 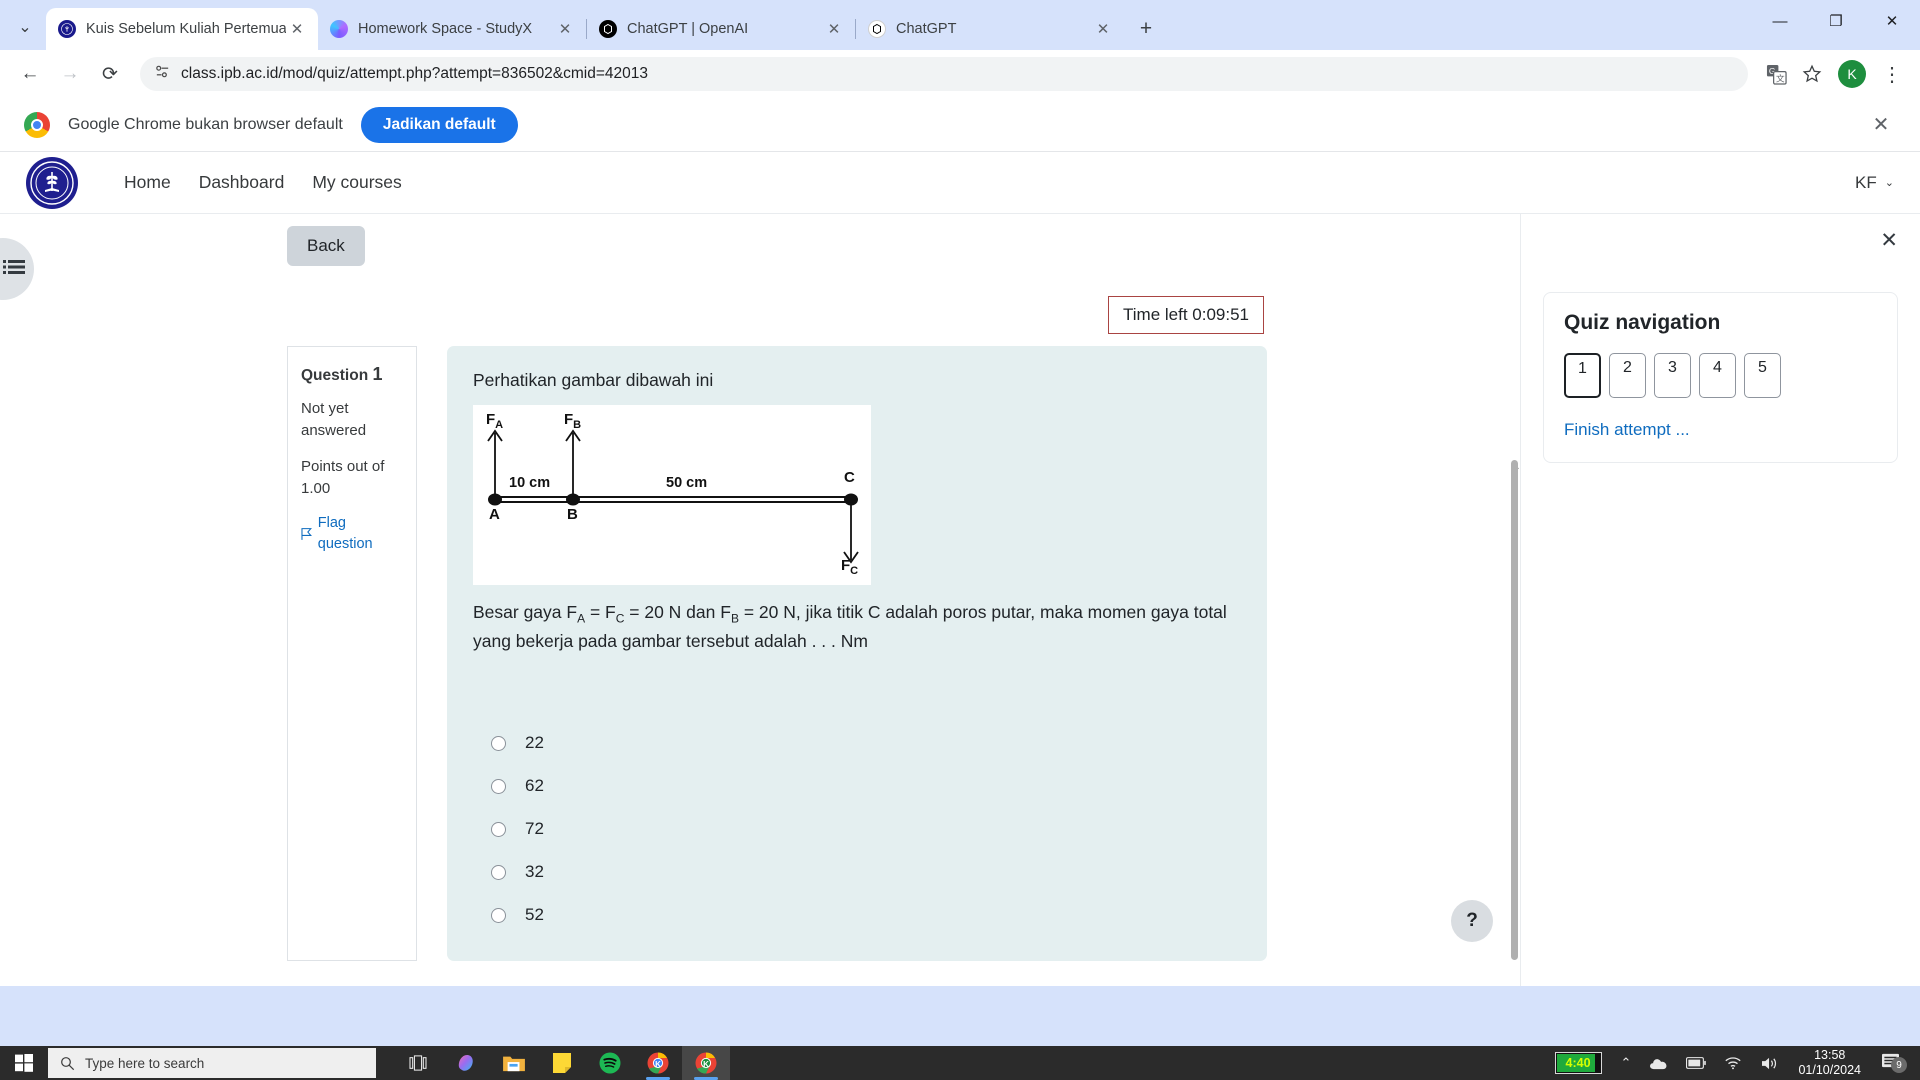 I want to click on quiz-nav-question-1: 1, so click(x=1582, y=375).